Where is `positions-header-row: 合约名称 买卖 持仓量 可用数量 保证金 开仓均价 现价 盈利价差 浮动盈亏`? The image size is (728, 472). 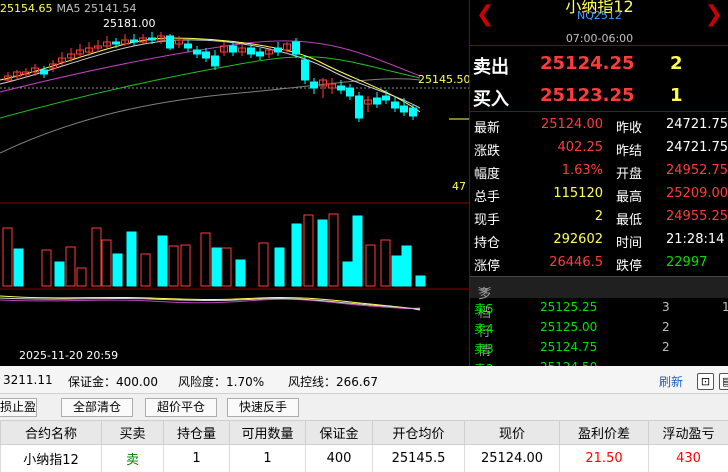
positions-header-row: 合约名称 买卖 持仓量 可用数量 保证金 开仓均价 现价 盈利价差 浮动盈亏 is located at coordinates (364, 432).